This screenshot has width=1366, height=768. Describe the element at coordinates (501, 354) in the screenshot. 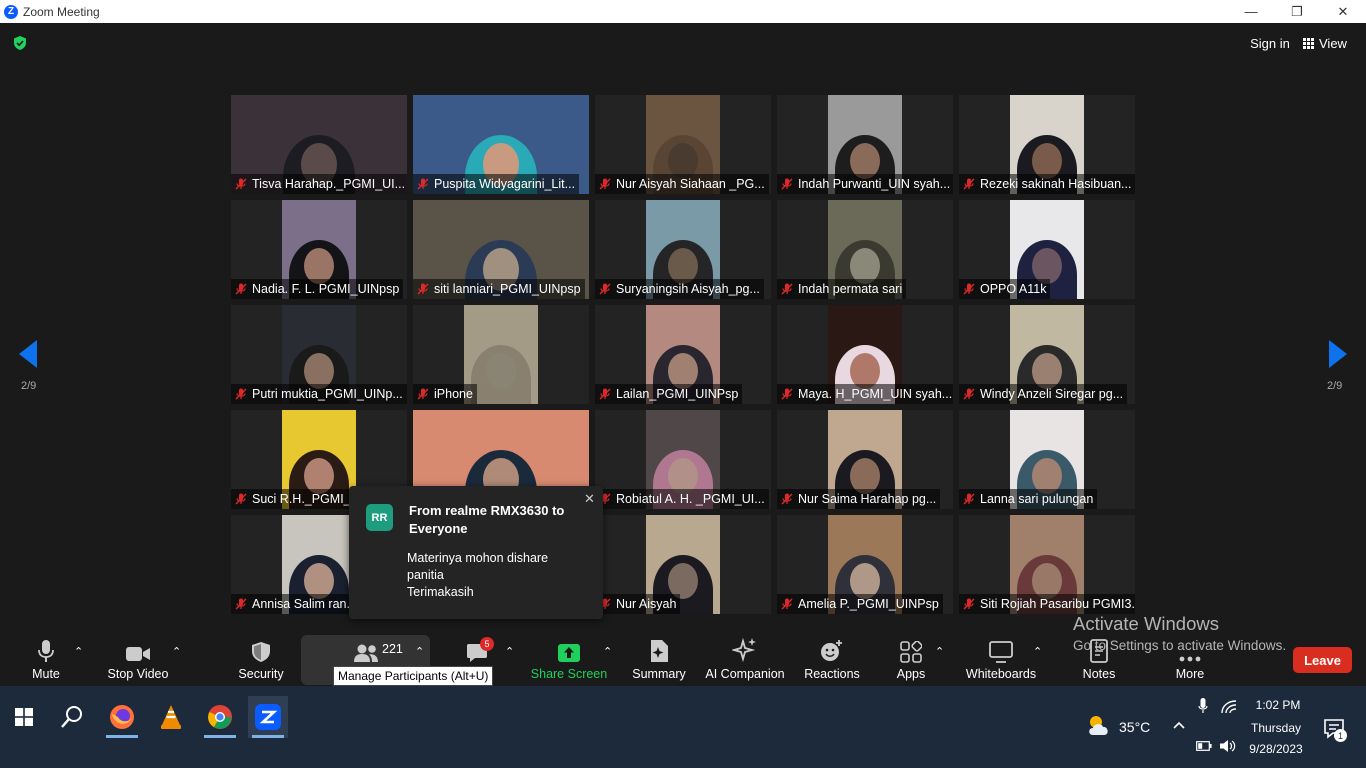

I see `participant-tile: iPhone` at that location.